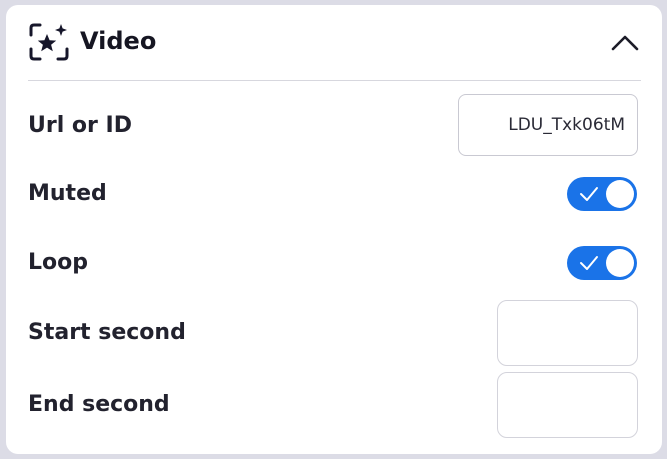 This screenshot has width=667, height=459. Describe the element at coordinates (602, 263) in the screenshot. I see `loop-toggle` at that location.